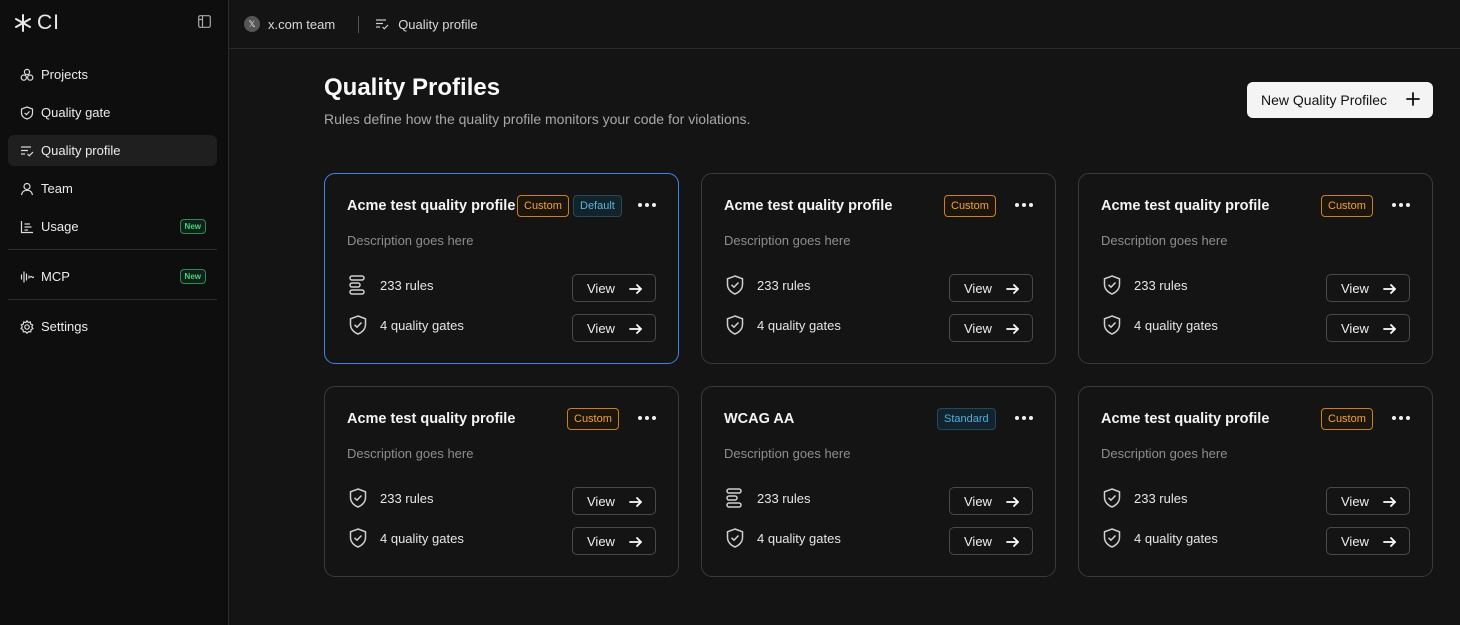 This screenshot has height=625, width=1460. Describe the element at coordinates (27, 326) in the screenshot. I see `gear-icon` at that location.